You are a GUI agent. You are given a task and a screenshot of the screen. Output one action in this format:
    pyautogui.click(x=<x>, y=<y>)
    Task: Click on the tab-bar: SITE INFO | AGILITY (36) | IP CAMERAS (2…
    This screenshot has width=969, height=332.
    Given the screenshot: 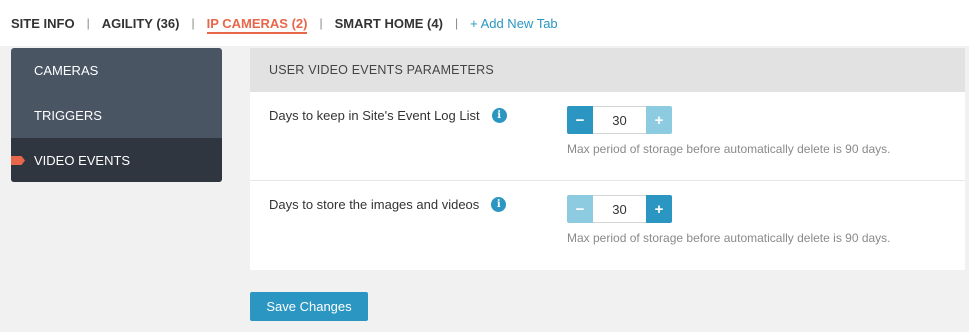 What is the action you would take?
    pyautogui.click(x=484, y=23)
    